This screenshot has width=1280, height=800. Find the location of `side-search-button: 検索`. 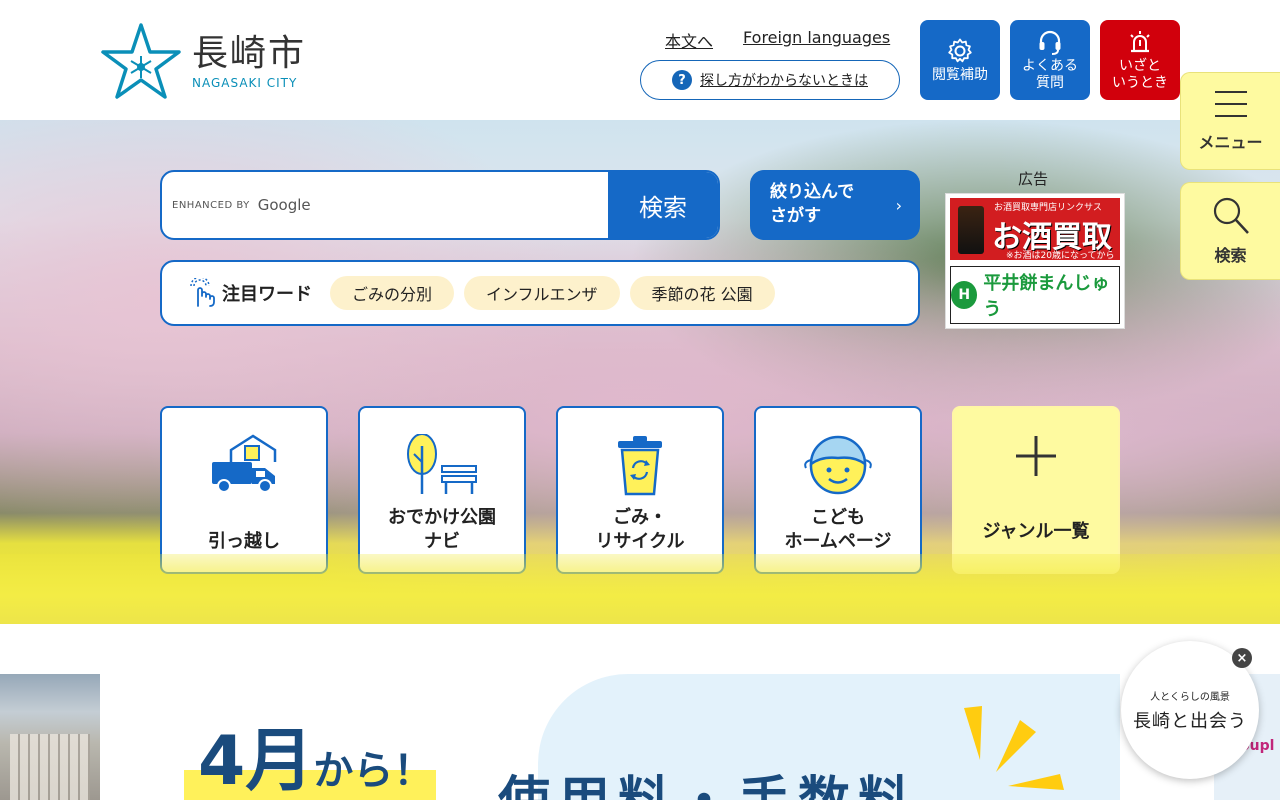

side-search-button: 検索 is located at coordinates (1230, 231).